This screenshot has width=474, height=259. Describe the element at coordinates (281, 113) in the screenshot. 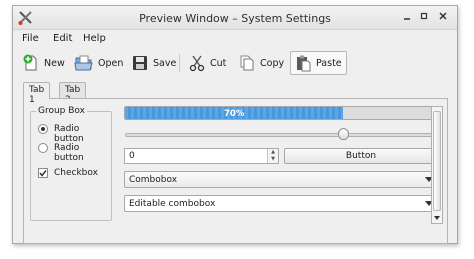

I see `progress-bar: 70%` at that location.